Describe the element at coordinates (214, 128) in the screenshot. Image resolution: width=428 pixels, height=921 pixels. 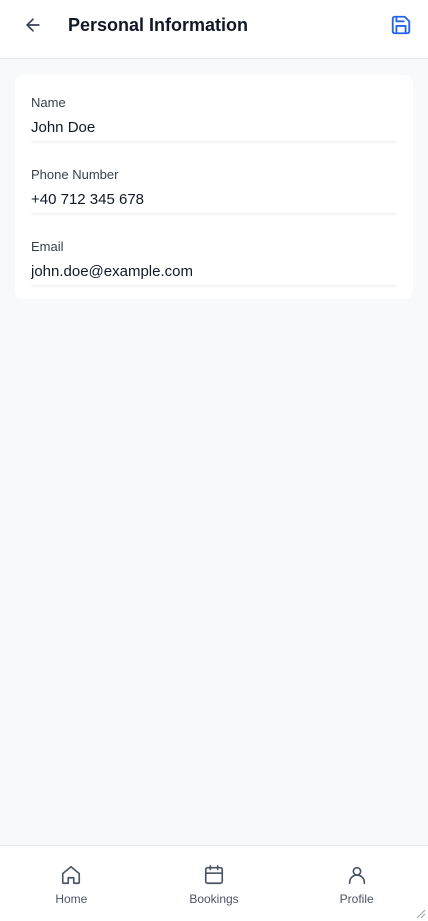
I see `name-field` at that location.